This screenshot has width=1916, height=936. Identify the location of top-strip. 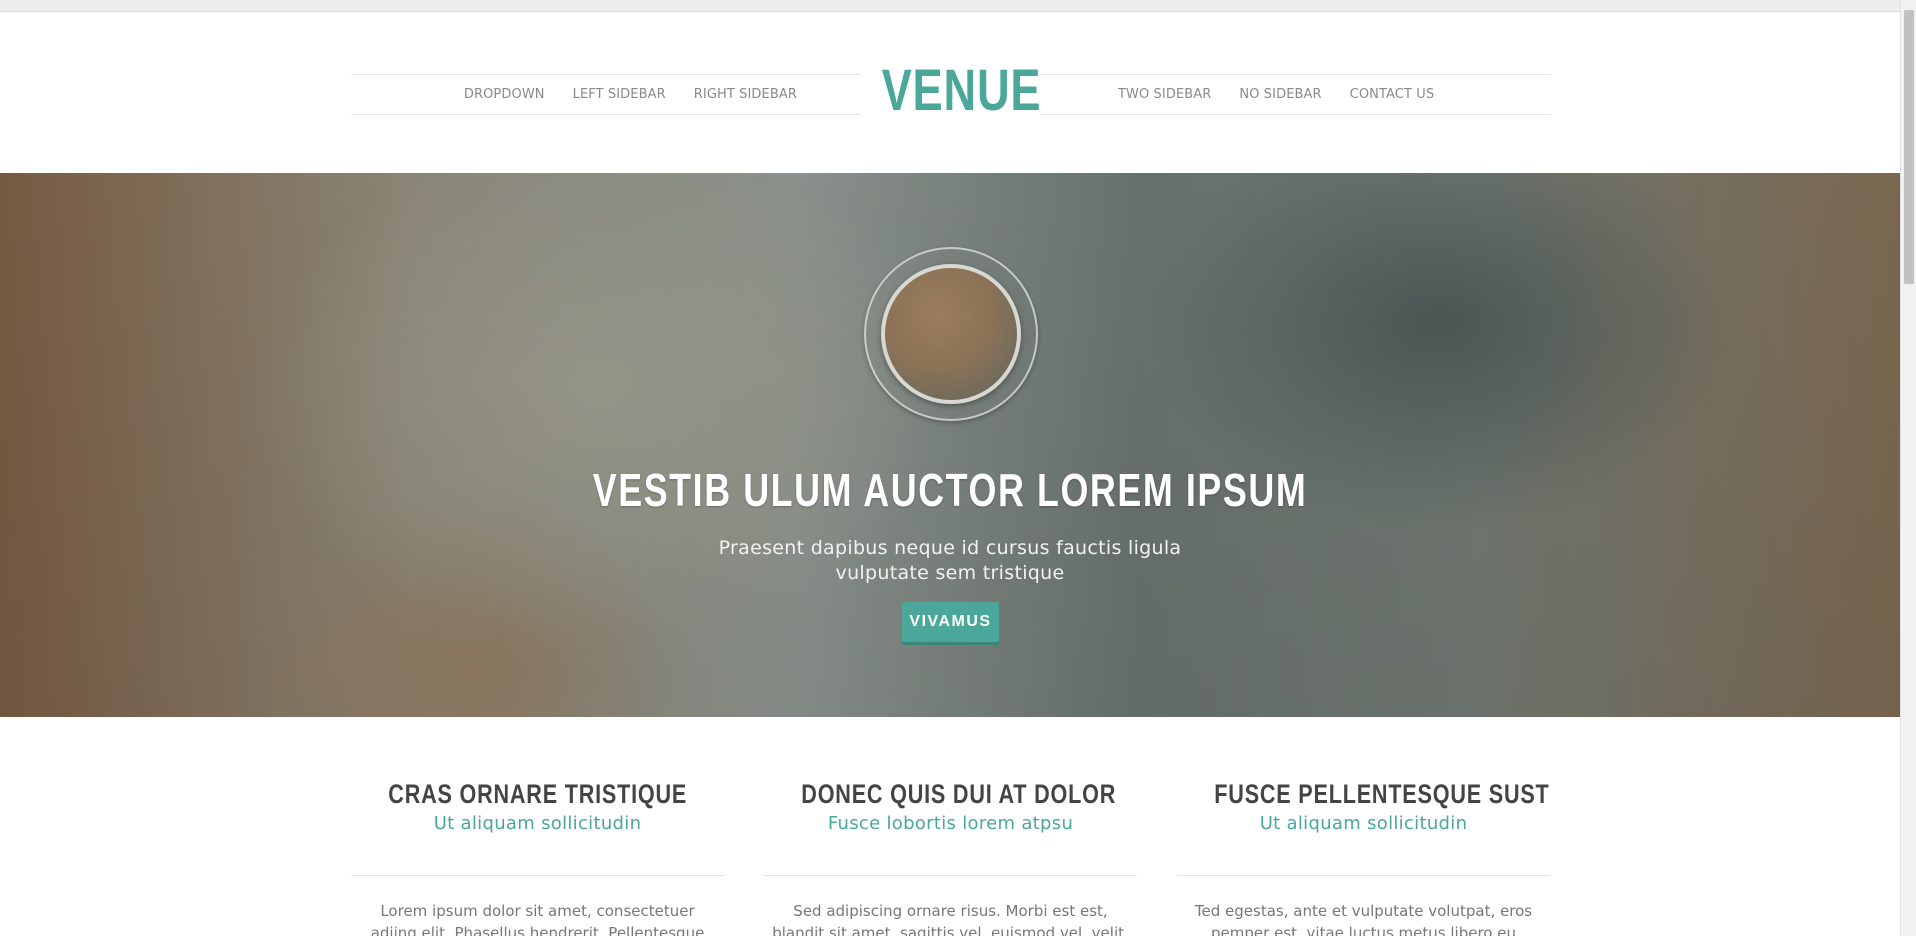
(958, 6).